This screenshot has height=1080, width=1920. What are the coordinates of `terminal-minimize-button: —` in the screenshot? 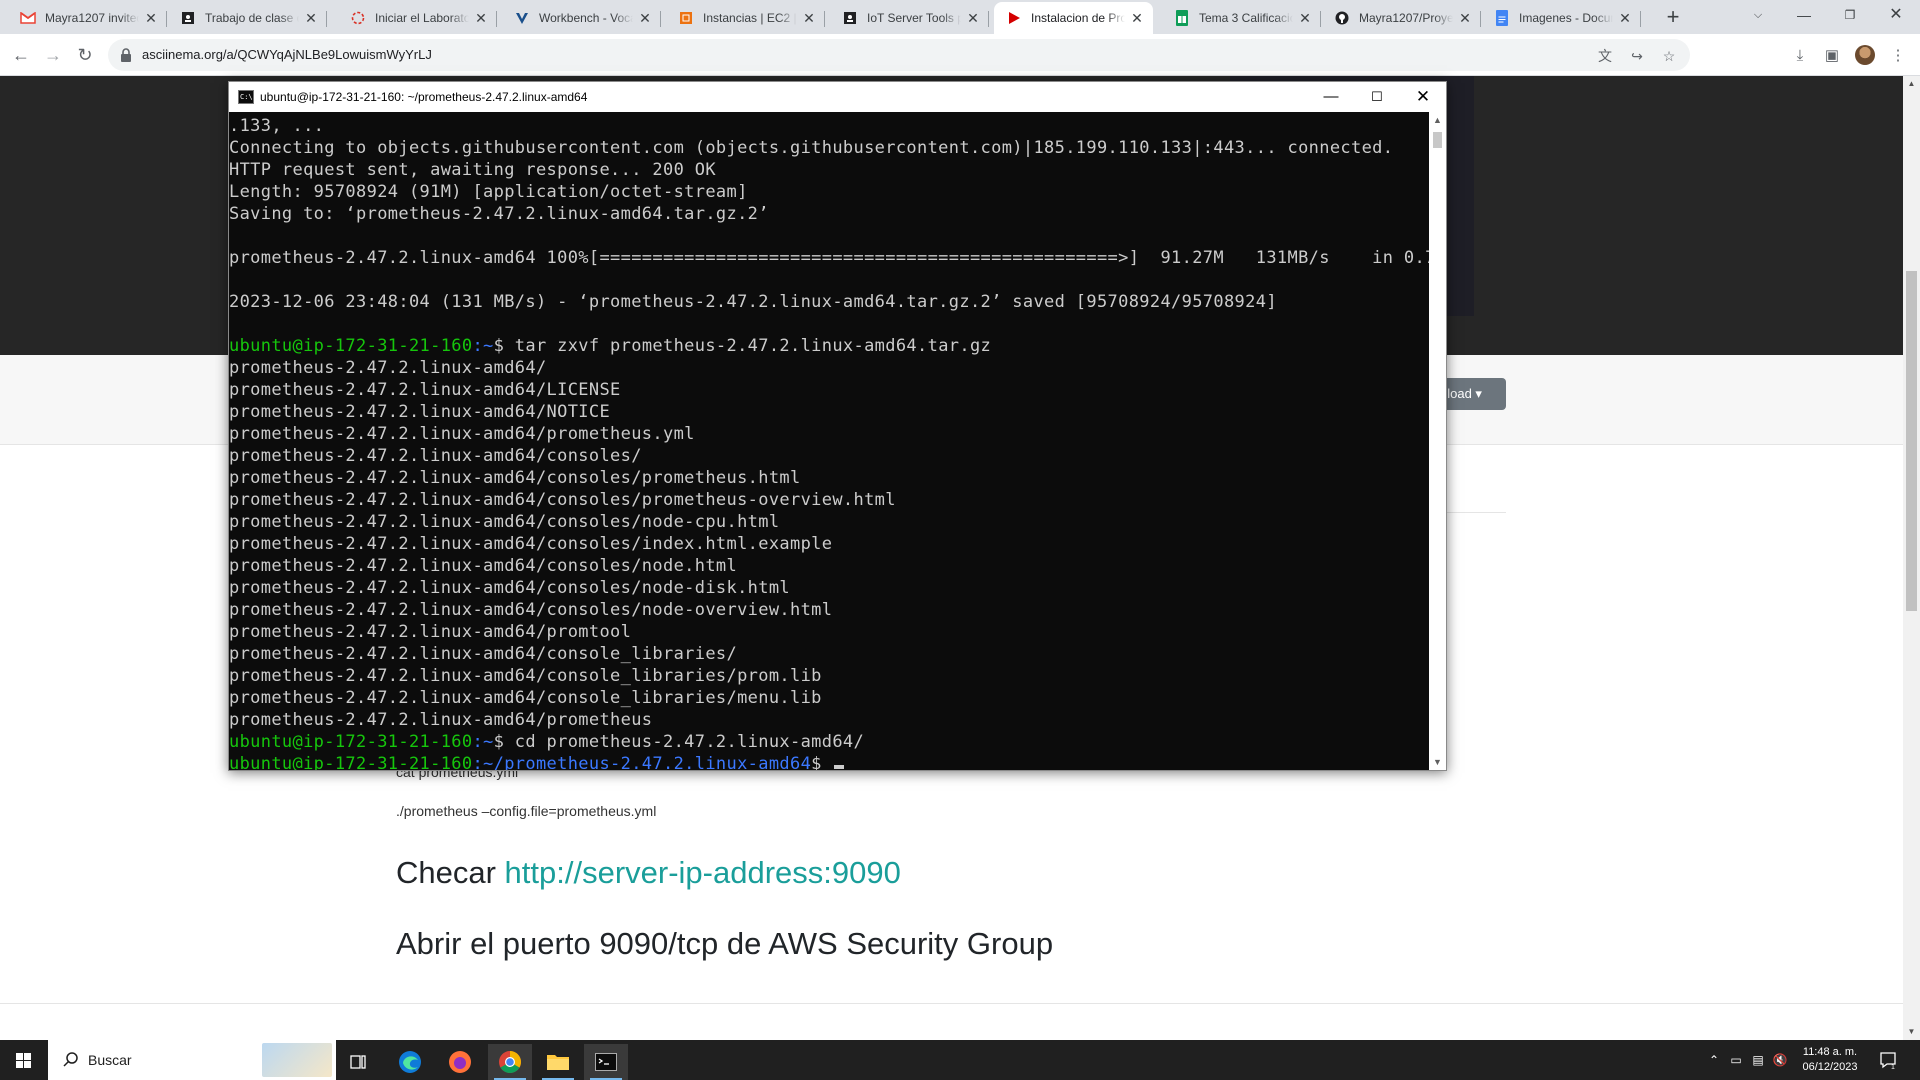 It's located at (1331, 97).